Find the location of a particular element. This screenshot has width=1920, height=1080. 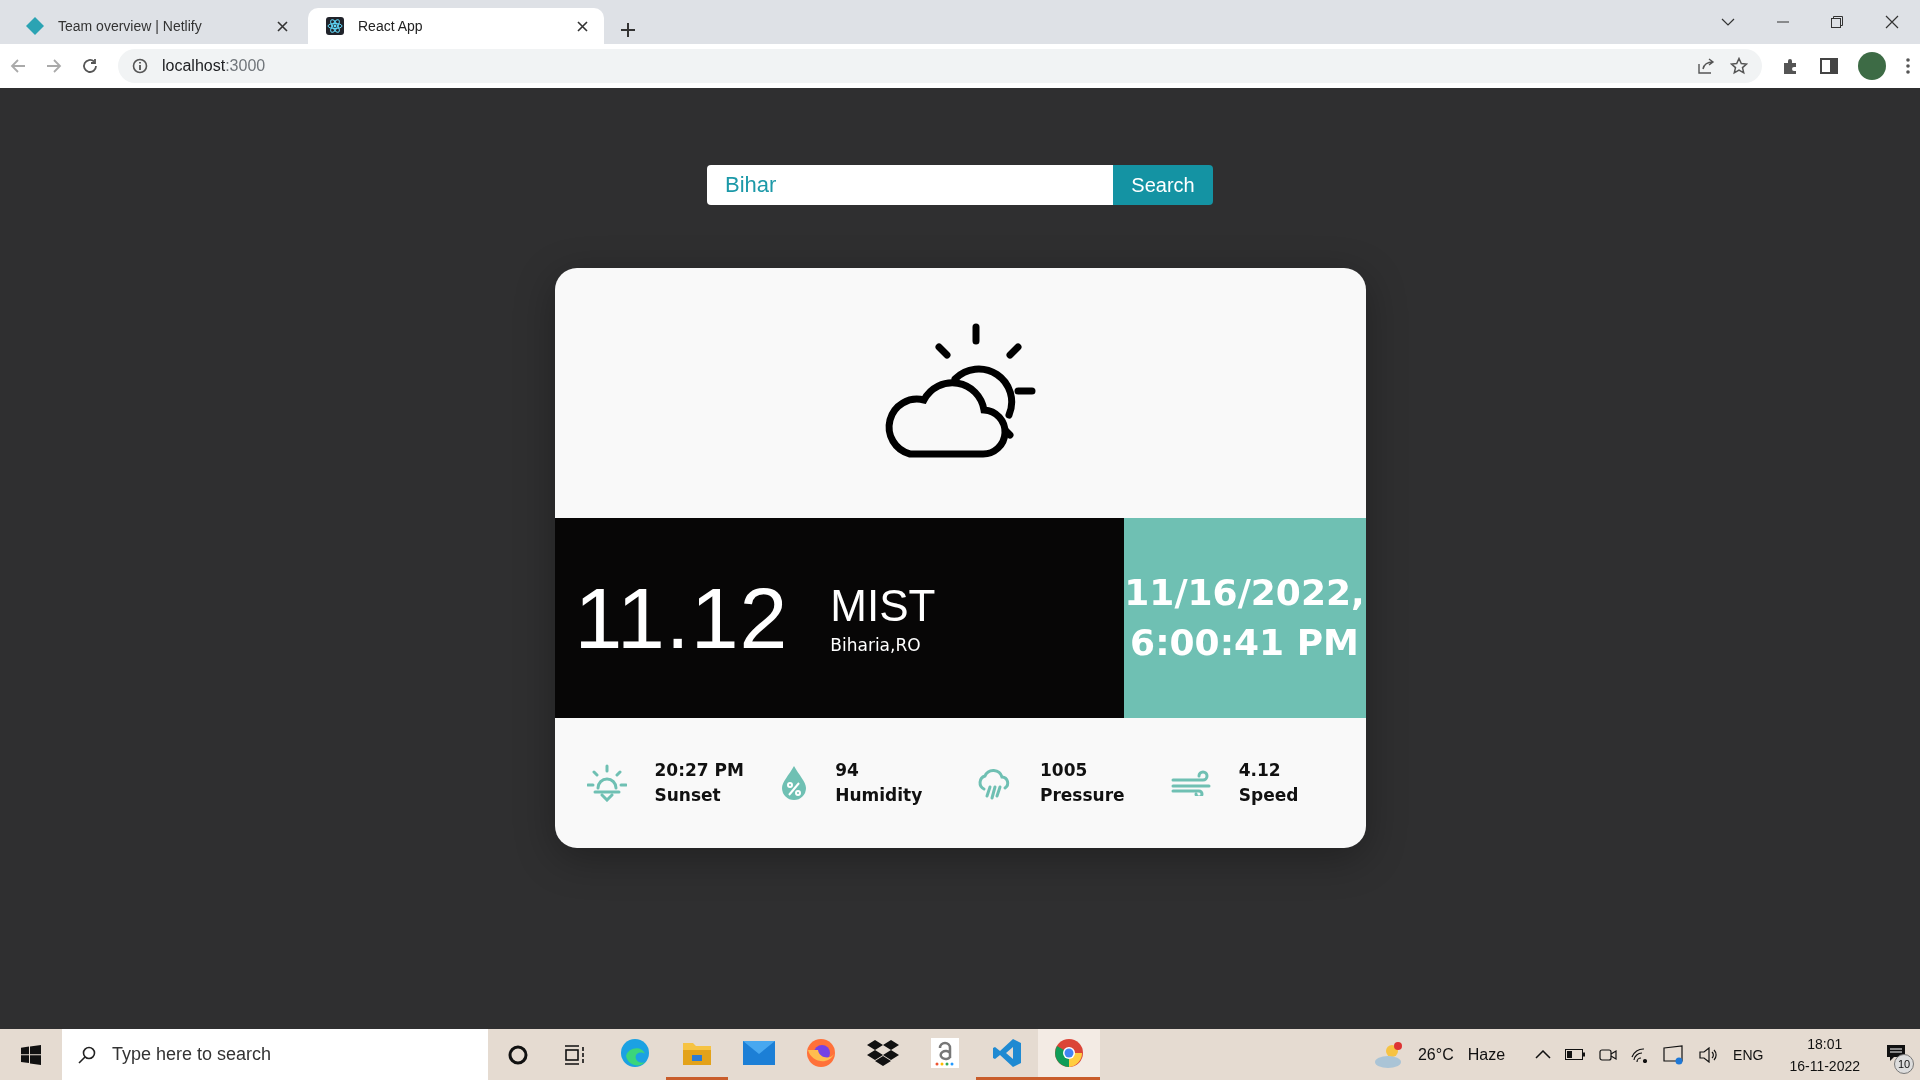

stat-label: Pressure is located at coordinates (1082, 795).